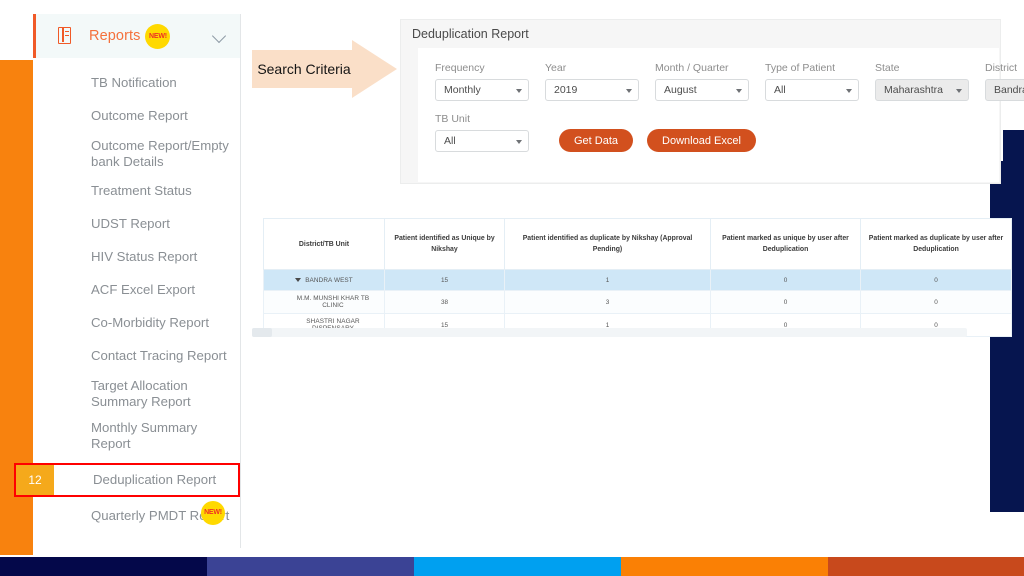 Image resolution: width=1024 pixels, height=576 pixels. I want to click on sidebar-item-label: Contact Tracing Report, so click(159, 356).